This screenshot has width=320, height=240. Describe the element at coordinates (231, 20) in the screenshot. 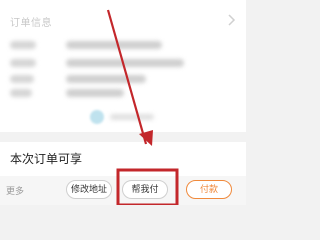

I see `chevron-right-icon` at that location.